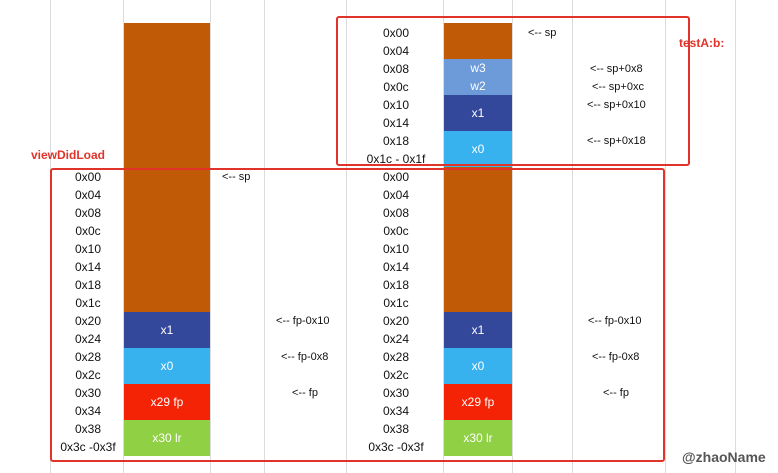 Image resolution: width=778 pixels, height=473 pixels. What do you see at coordinates (735, 236) in the screenshot?
I see `grid-line` at bounding box center [735, 236].